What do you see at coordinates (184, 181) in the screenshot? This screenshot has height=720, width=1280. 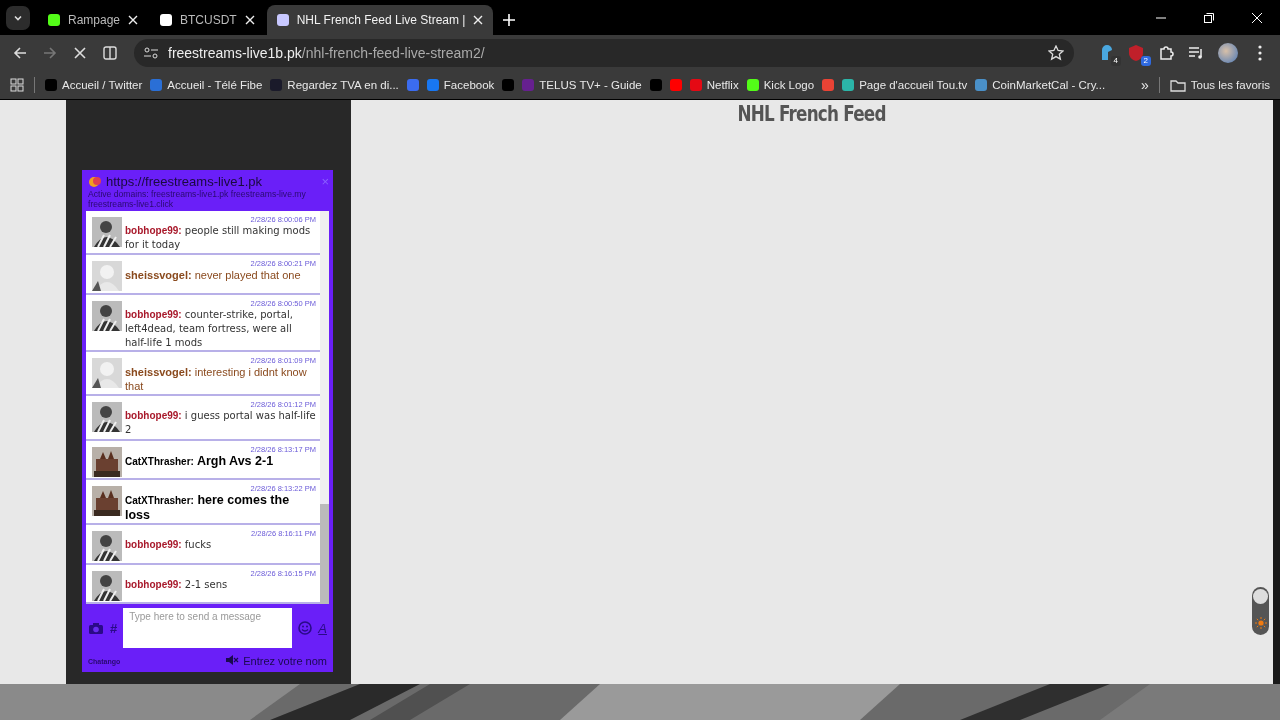 I see `chat-url: https://freestreams-live1.pk` at bounding box center [184, 181].